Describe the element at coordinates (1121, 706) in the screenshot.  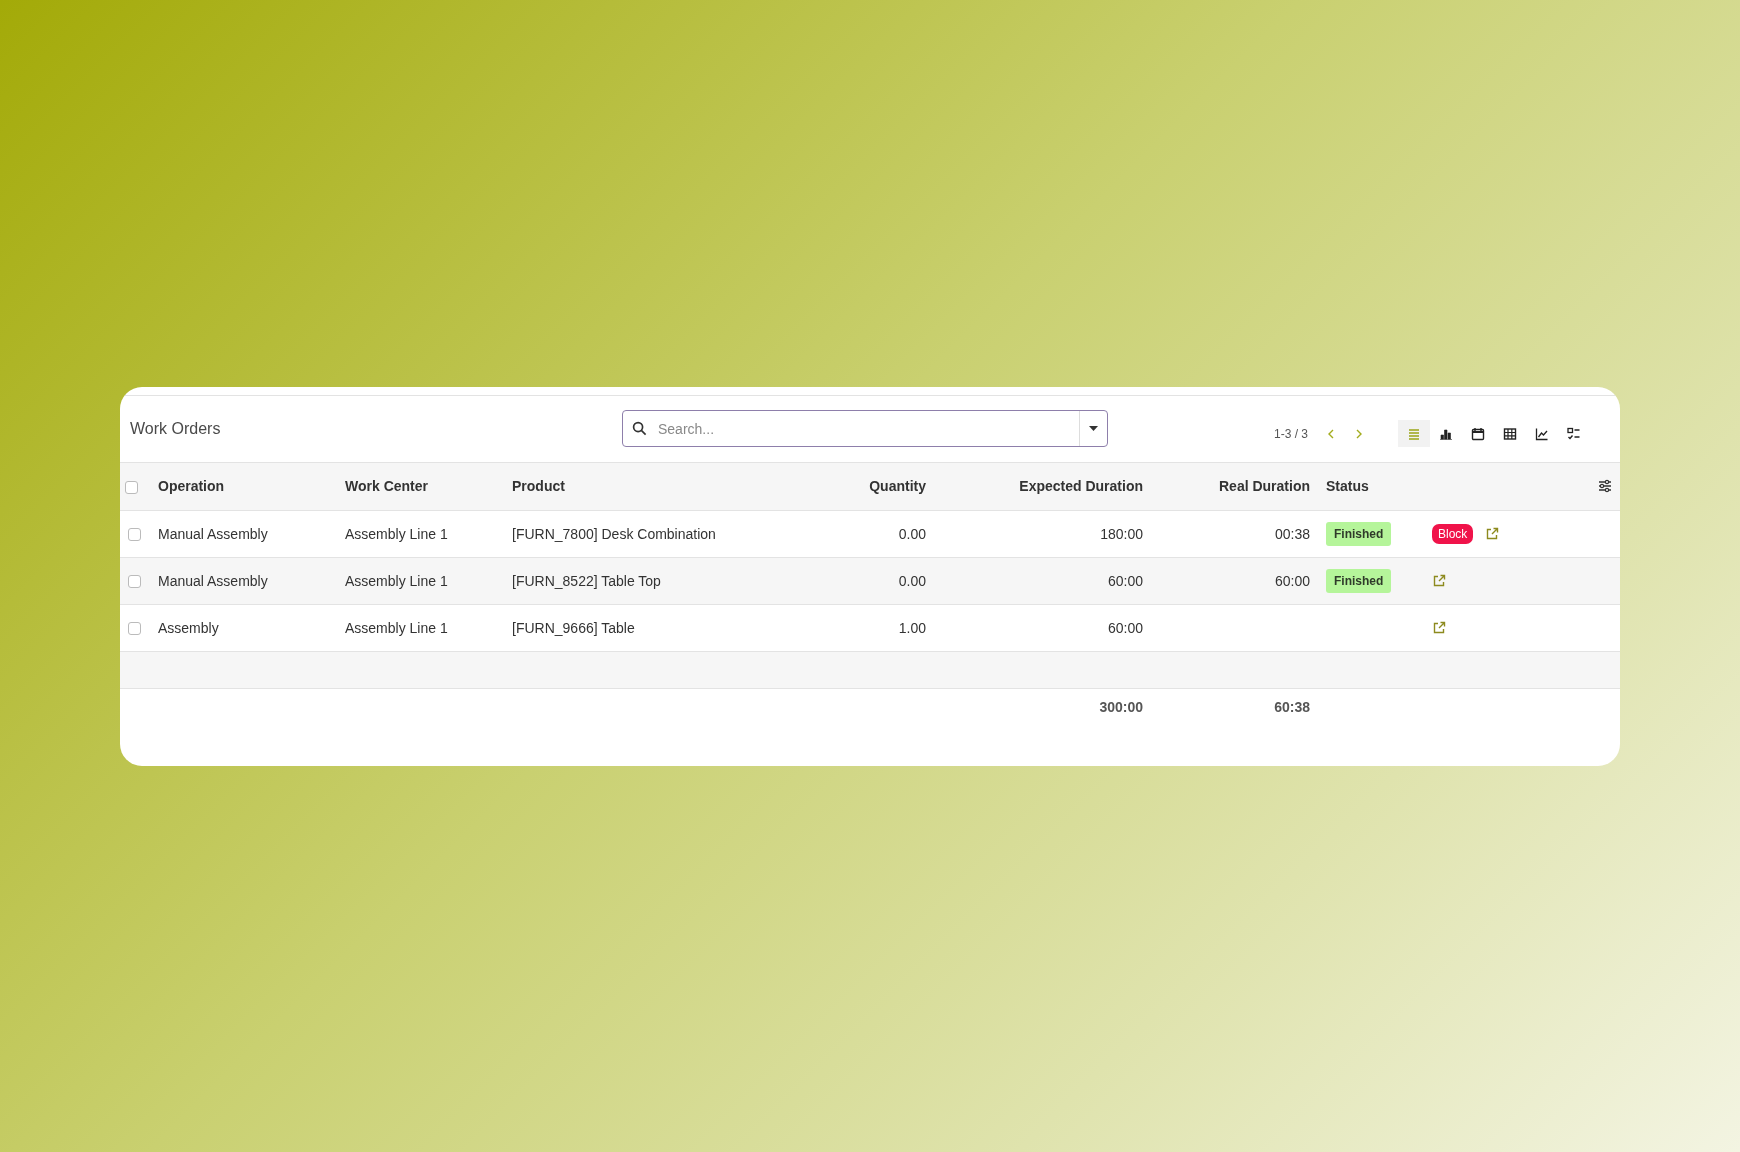
I see `total-value: 300:00` at that location.